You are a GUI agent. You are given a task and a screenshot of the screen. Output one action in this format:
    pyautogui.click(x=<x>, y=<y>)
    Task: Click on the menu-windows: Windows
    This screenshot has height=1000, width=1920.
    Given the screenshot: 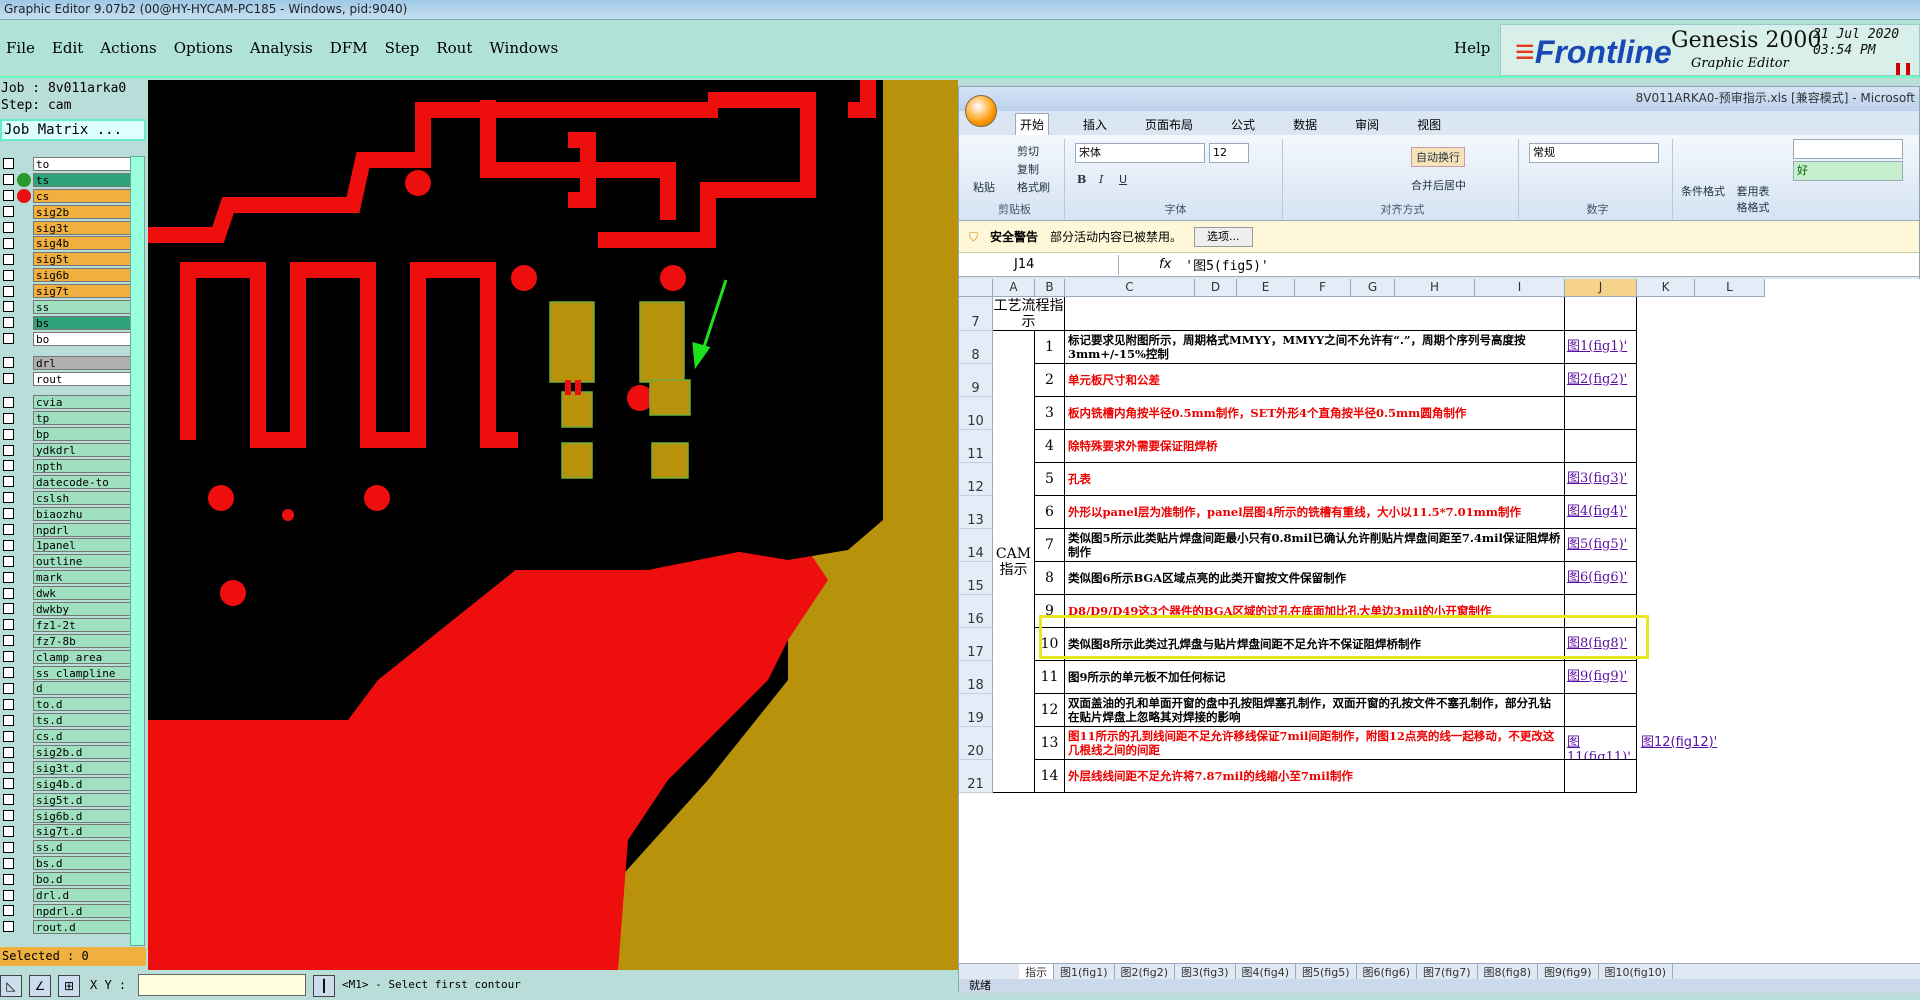 What is the action you would take?
    pyautogui.click(x=523, y=48)
    